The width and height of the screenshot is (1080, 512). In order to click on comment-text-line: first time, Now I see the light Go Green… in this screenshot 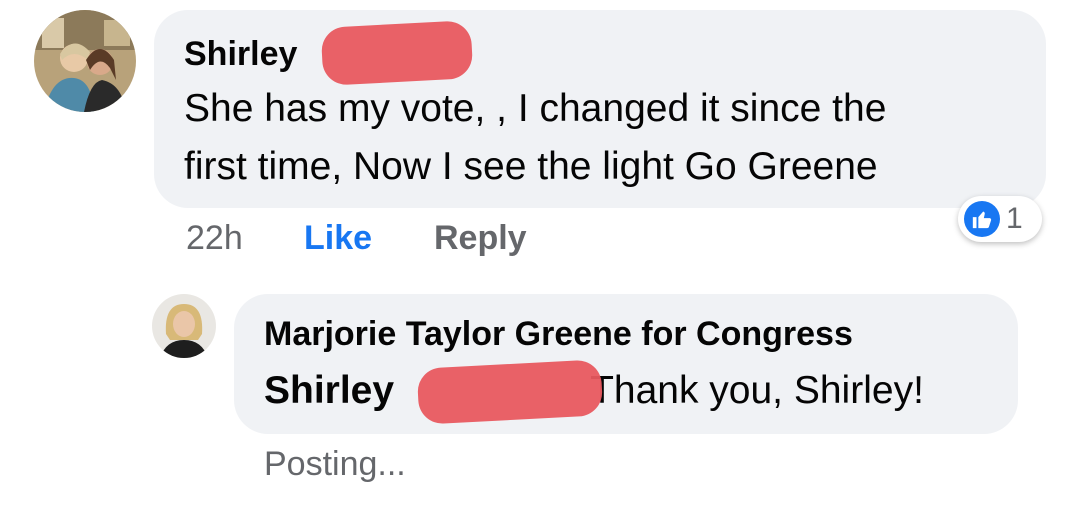, I will do `click(531, 166)`.